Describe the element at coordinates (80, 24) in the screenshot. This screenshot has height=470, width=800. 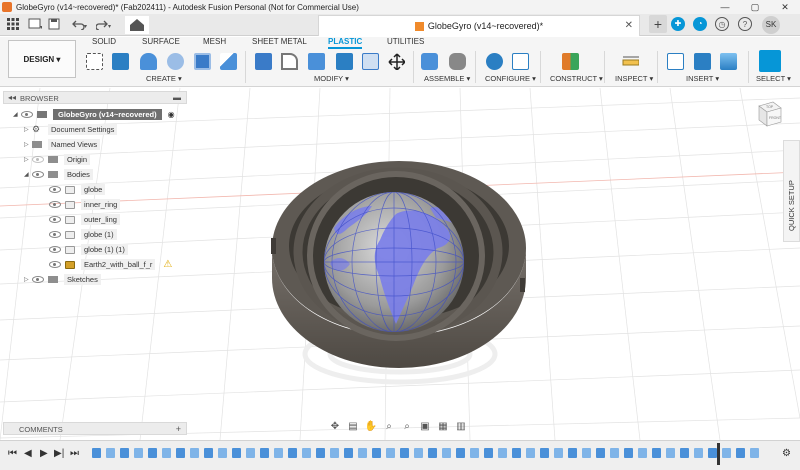
I see `undo-icon: ▾` at that location.